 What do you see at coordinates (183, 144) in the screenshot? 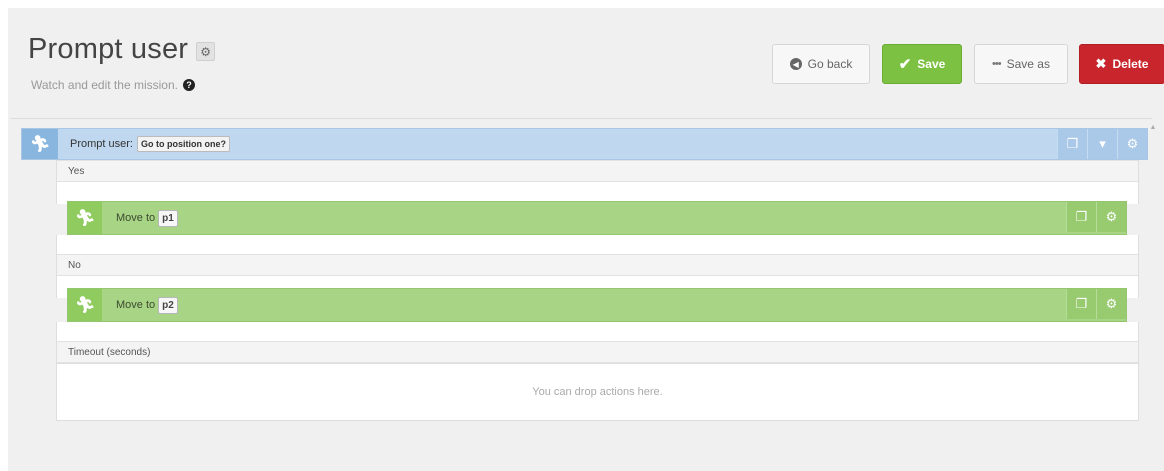
I see `prompt-question-value: Go to position one?` at bounding box center [183, 144].